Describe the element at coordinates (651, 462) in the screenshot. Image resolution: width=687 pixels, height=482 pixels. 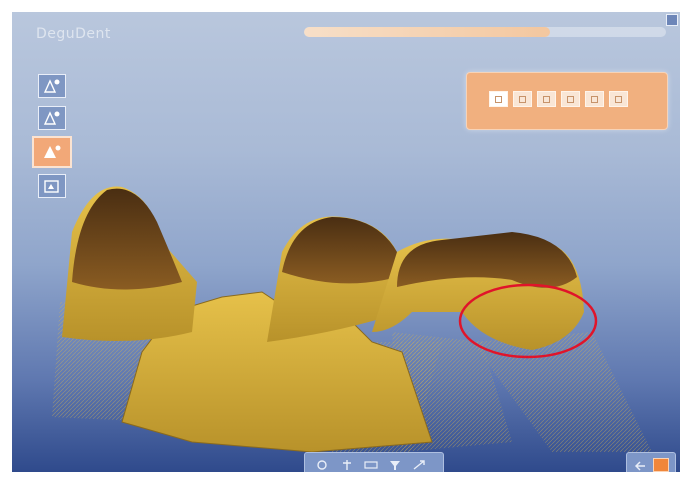
I see `corner-controls` at that location.